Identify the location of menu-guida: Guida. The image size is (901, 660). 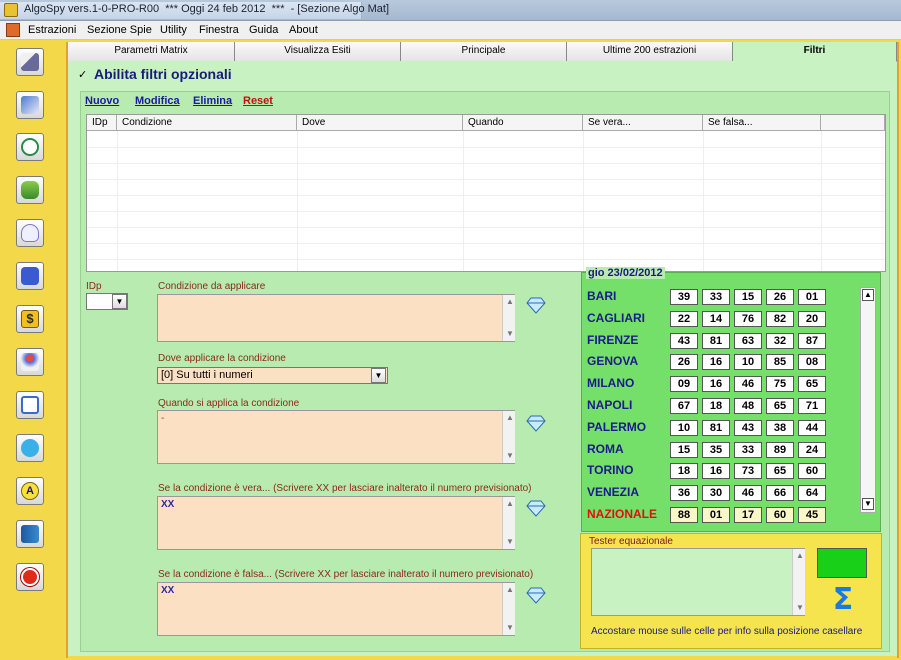
(263, 30).